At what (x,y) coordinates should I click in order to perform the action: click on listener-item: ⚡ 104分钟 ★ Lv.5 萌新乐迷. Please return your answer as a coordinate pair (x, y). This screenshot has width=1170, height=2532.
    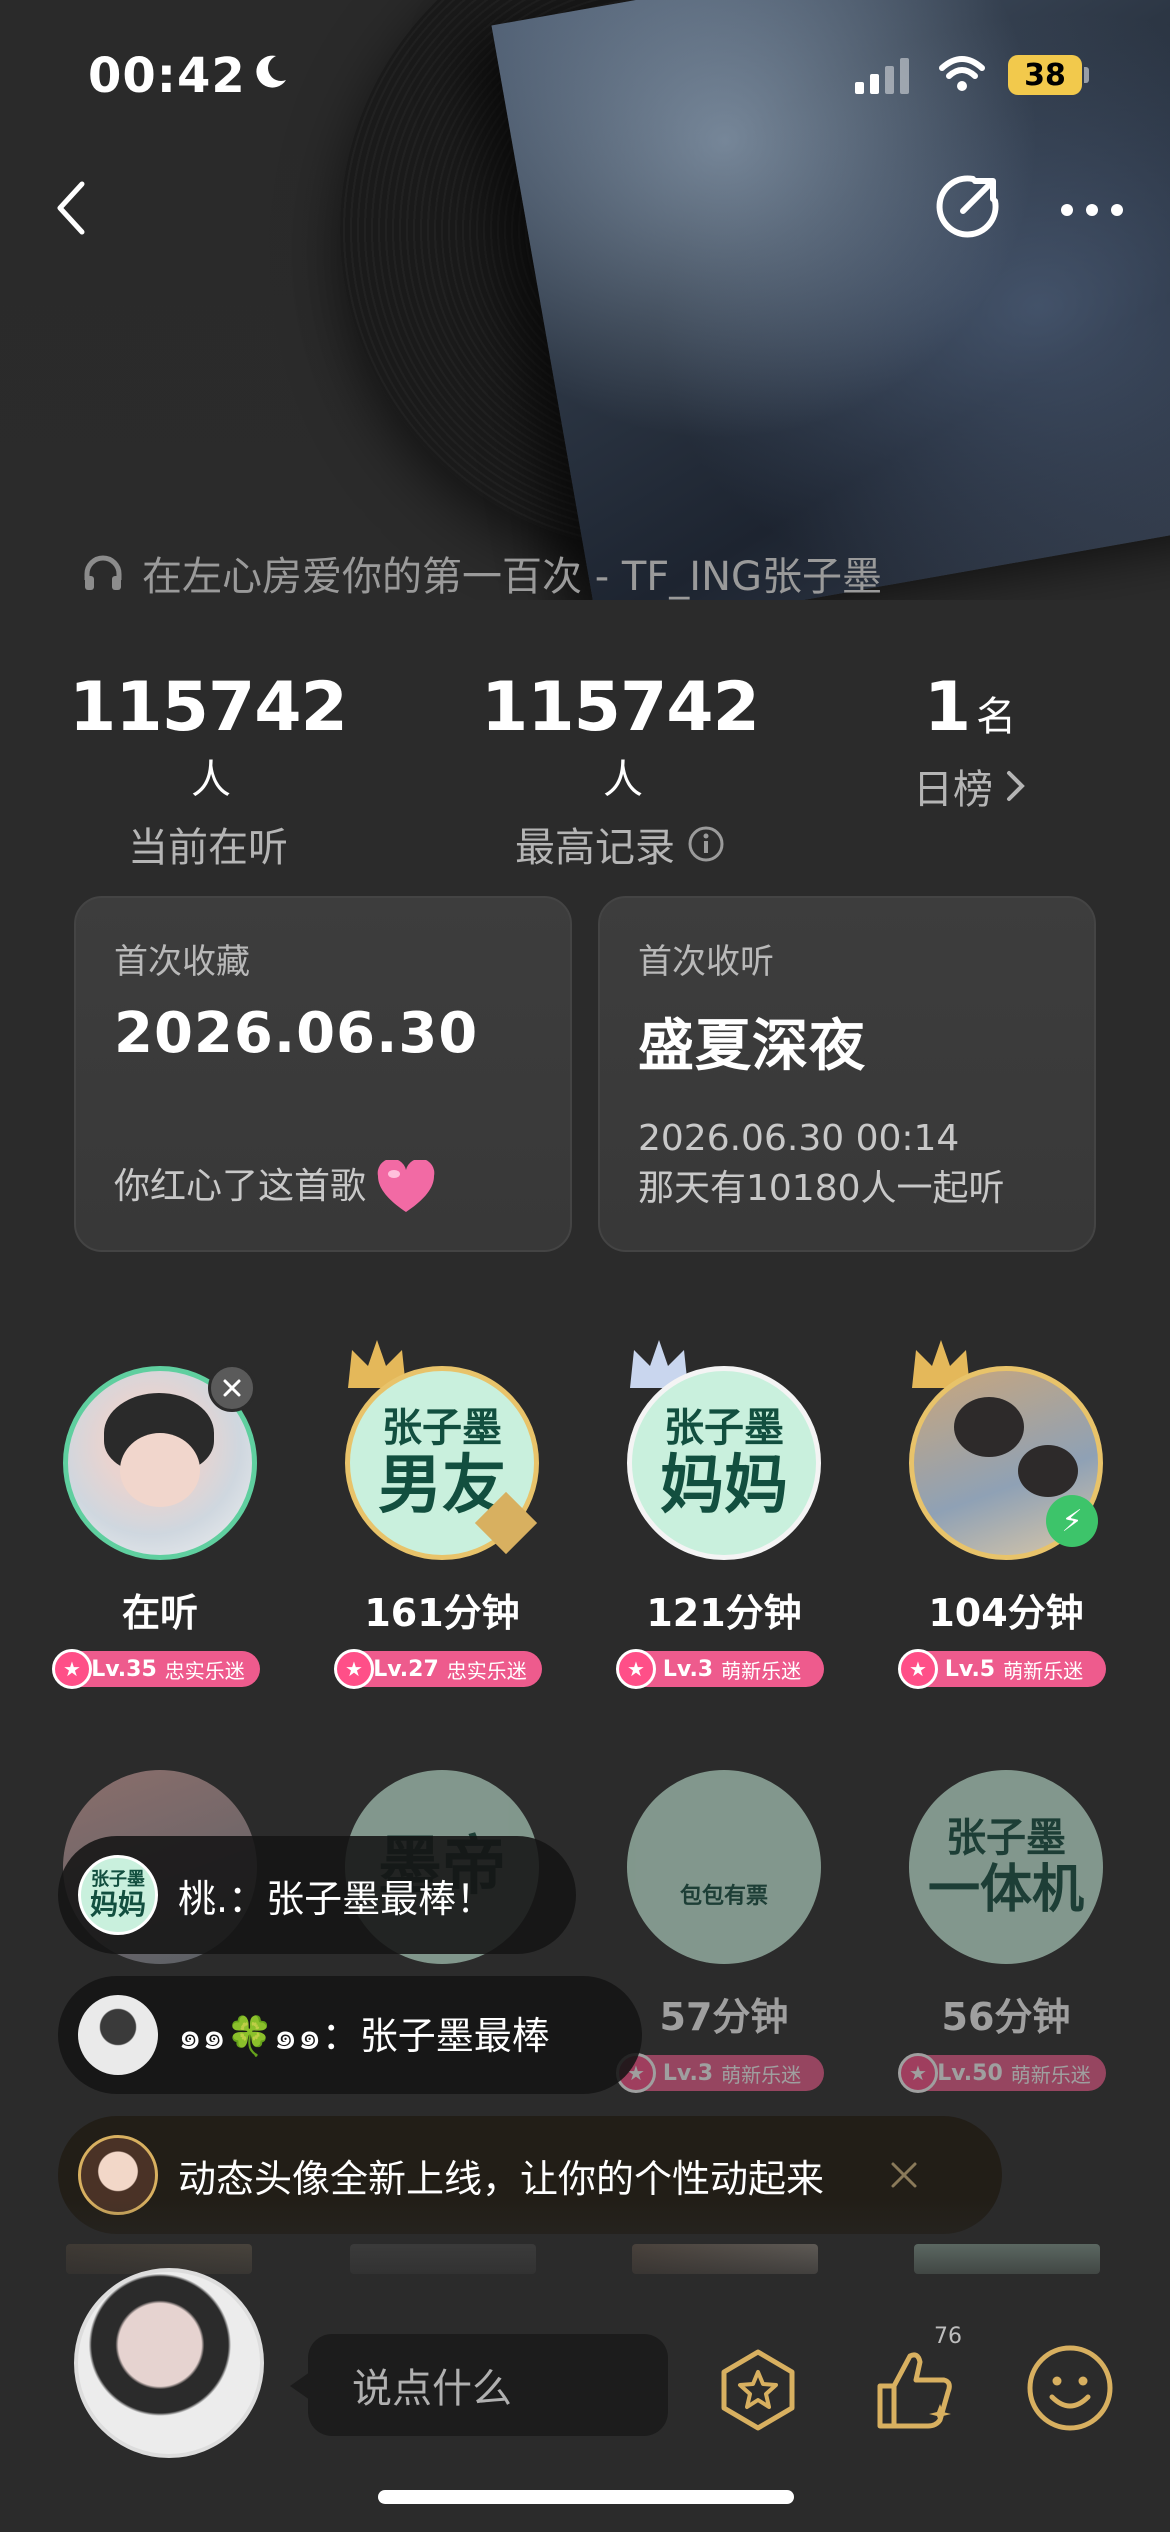
    Looking at the image, I should click on (1006, 1514).